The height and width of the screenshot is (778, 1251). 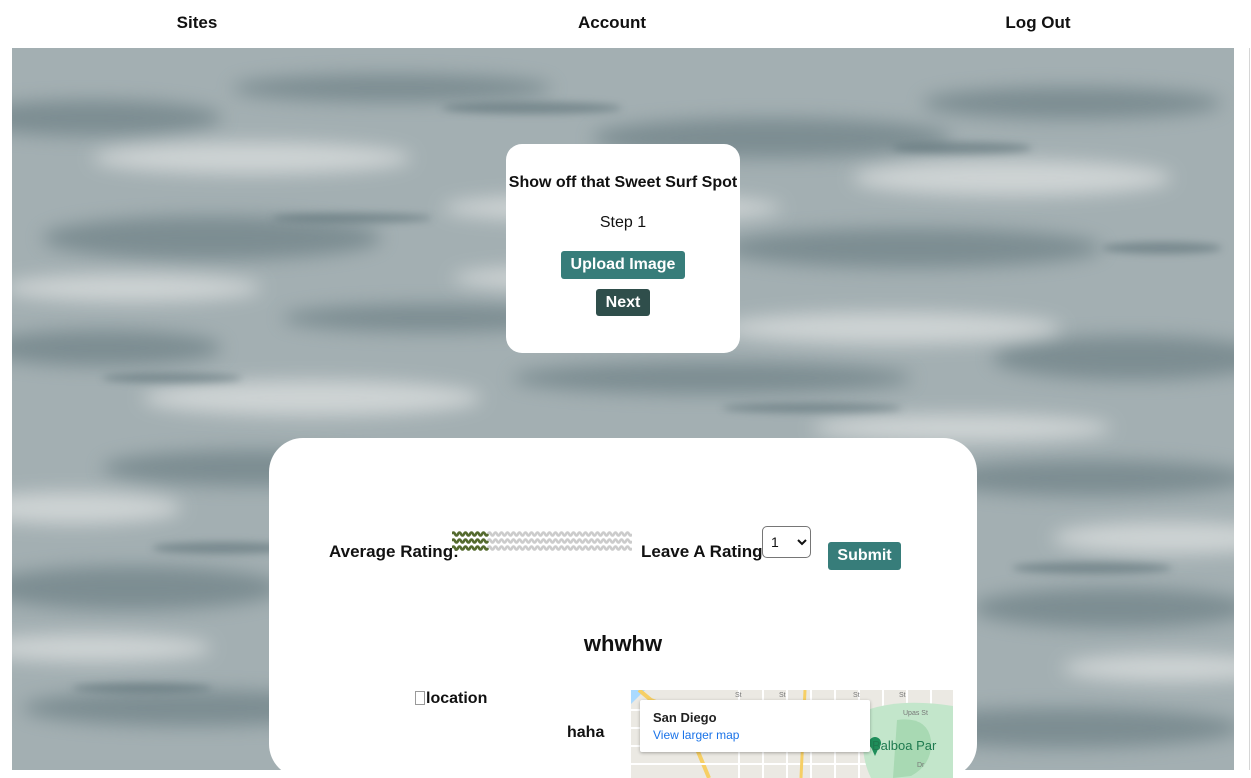 I want to click on map-poi-label: Balboa Par, so click(x=904, y=745).